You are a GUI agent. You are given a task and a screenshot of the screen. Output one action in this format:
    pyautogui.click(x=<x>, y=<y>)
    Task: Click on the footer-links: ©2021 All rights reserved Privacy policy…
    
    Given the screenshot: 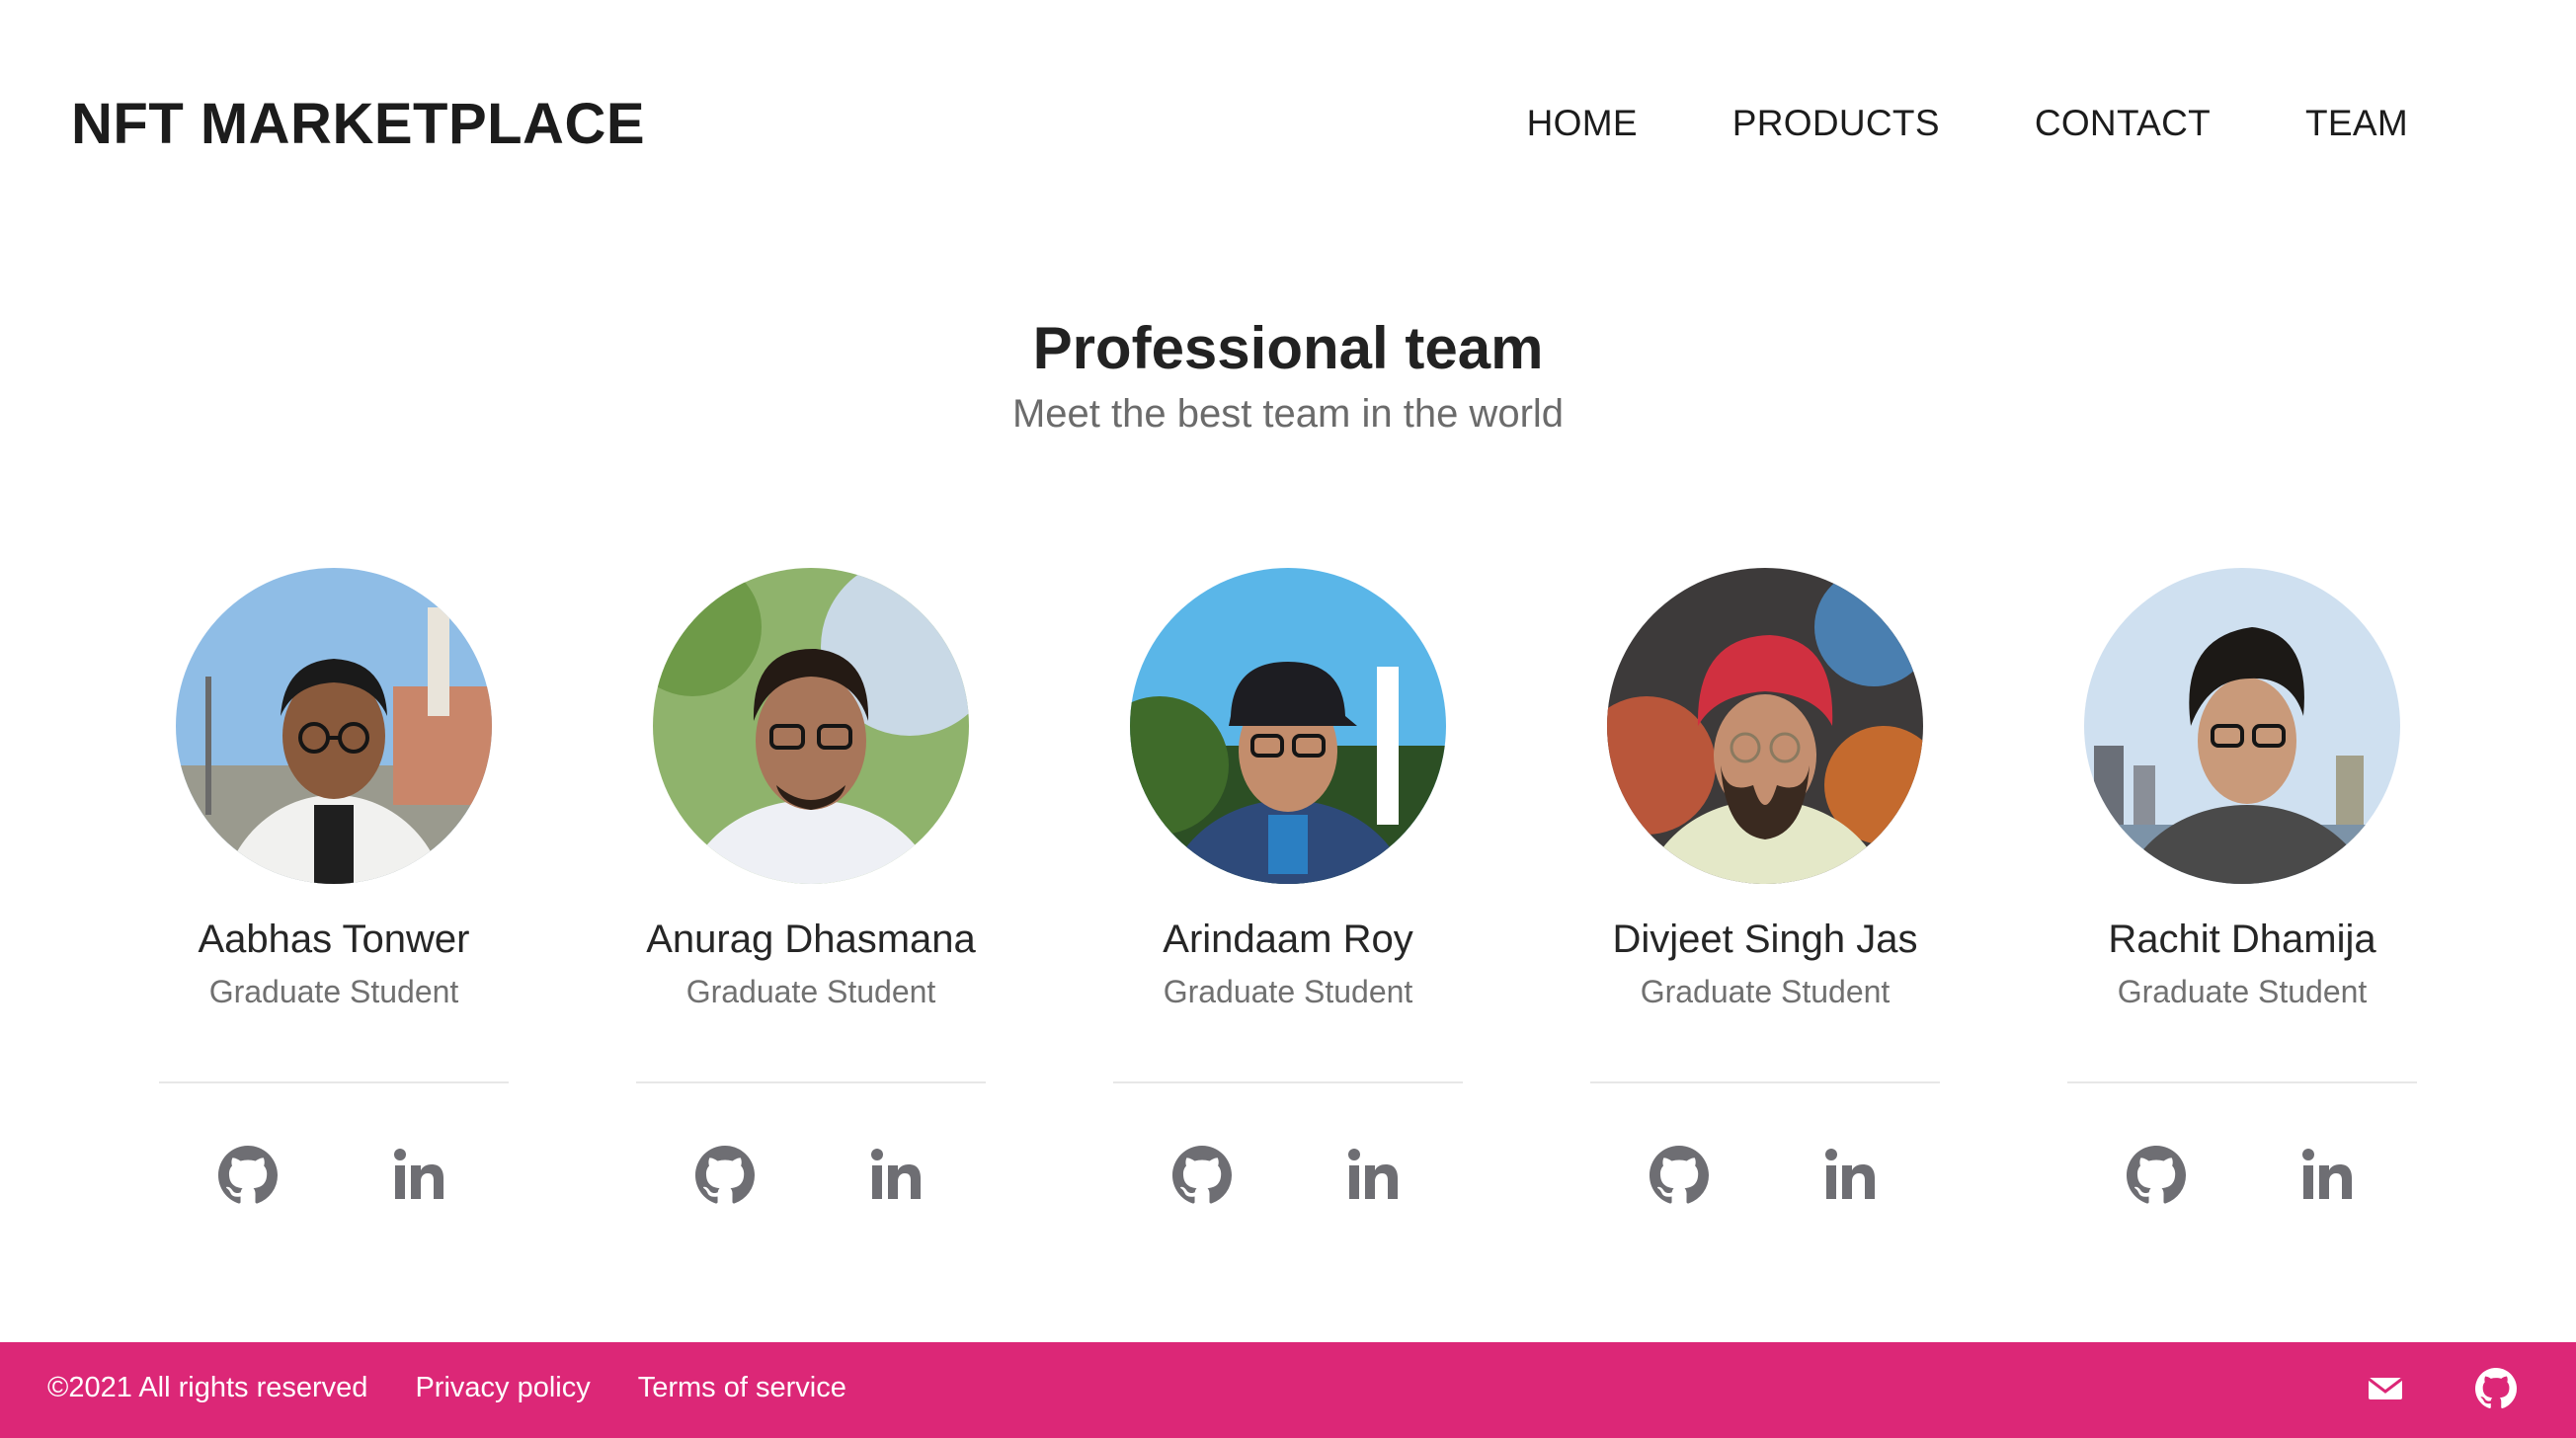 What is the action you would take?
    pyautogui.click(x=446, y=1388)
    